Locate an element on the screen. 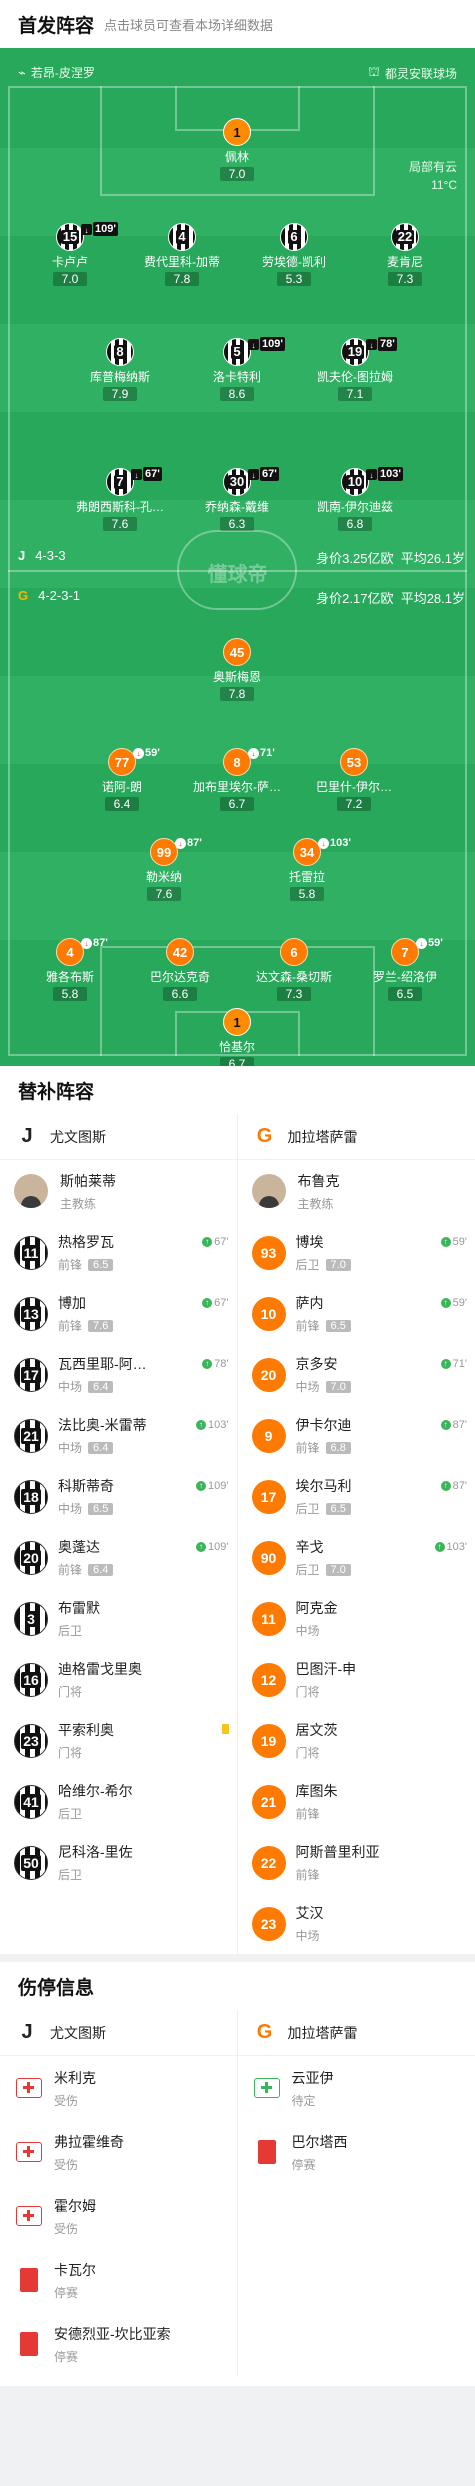 This screenshot has width=475, height=2486. substitute-row: 23 平索利奥 门将 is located at coordinates (118, 1740).